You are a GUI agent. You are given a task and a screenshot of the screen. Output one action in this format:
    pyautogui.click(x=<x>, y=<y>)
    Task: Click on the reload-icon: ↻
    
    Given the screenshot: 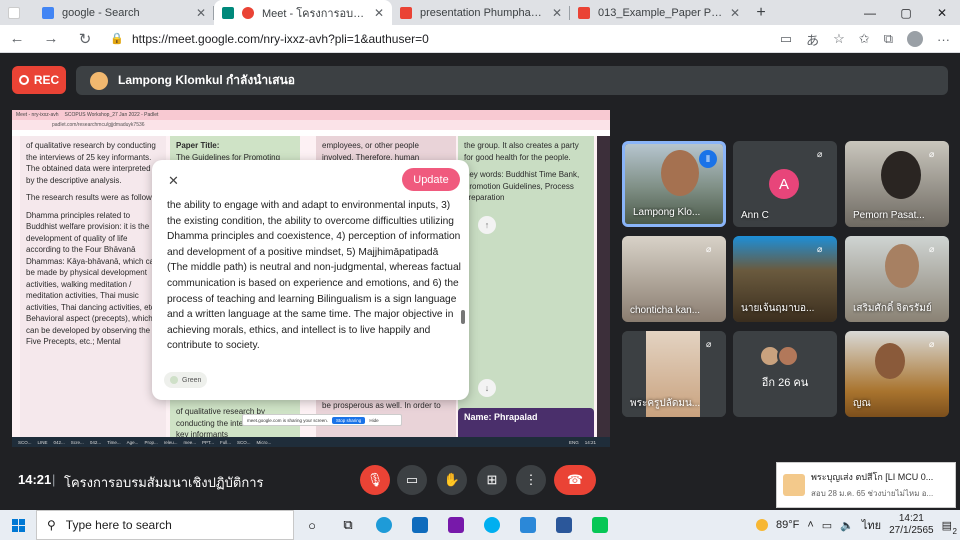 What is the action you would take?
    pyautogui.click(x=85, y=39)
    